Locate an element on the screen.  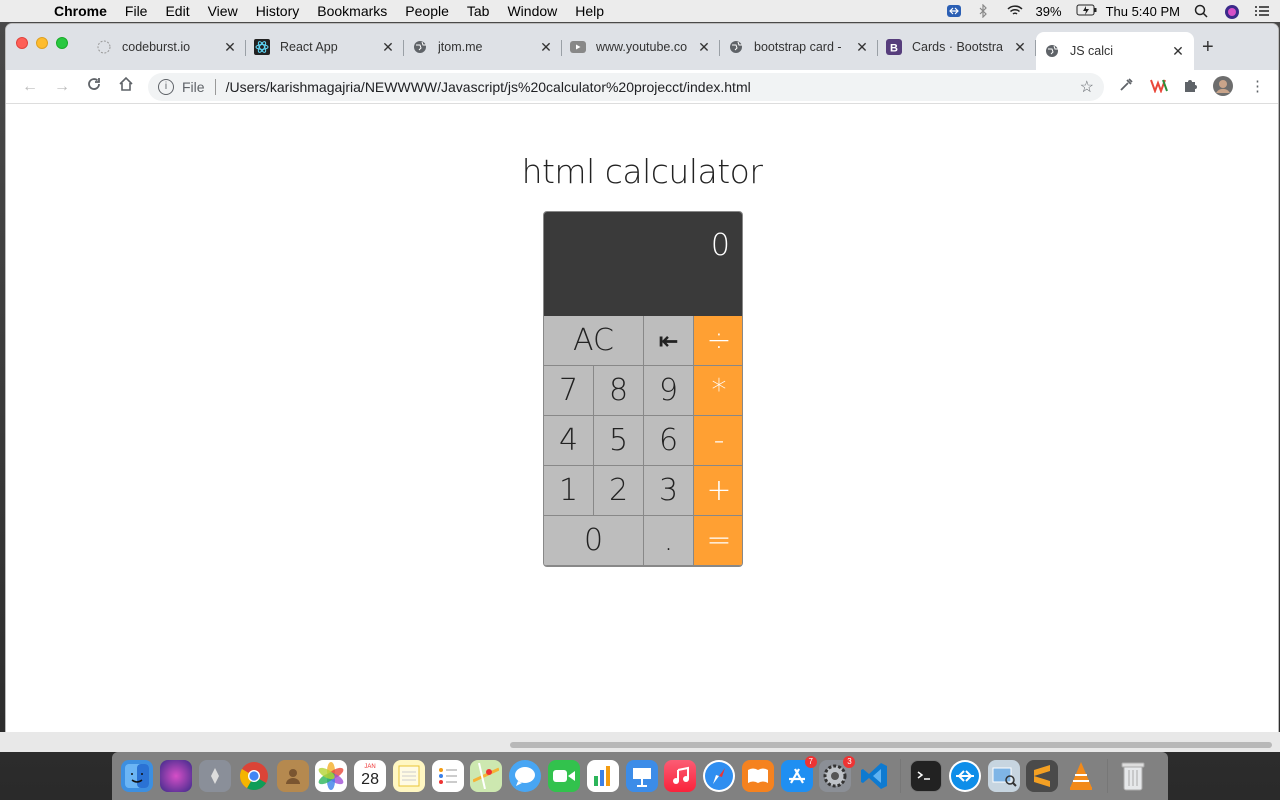
horizontal-scrollbar is located at coordinates (891, 745).